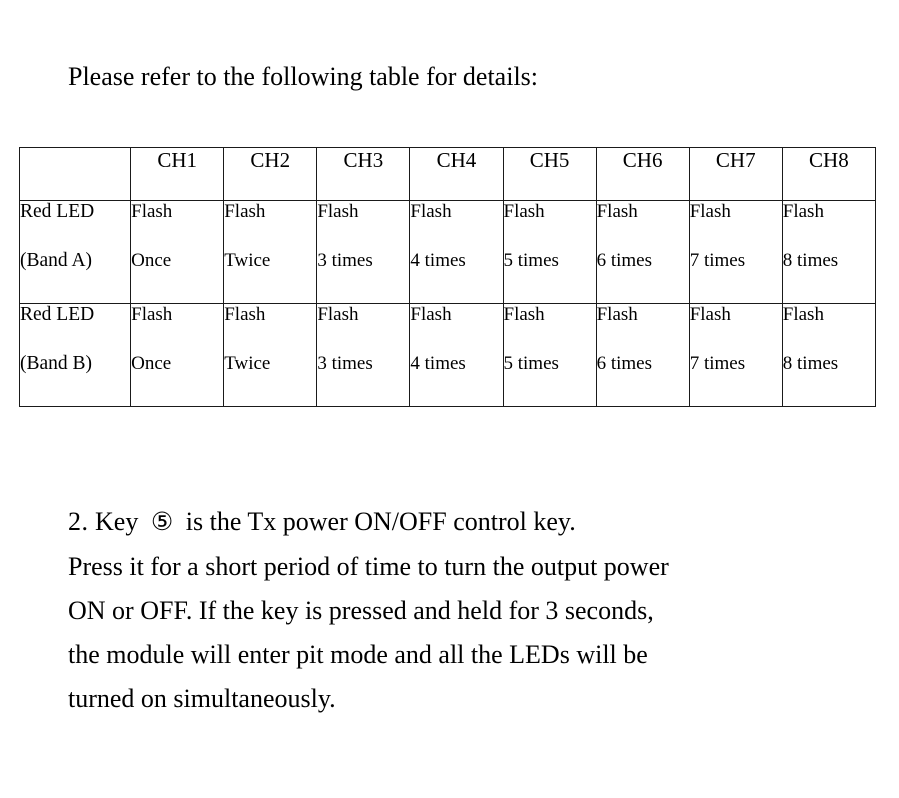 The height and width of the screenshot is (798, 899). Describe the element at coordinates (117, 521) in the screenshot. I see `key-word-label: Key` at that location.